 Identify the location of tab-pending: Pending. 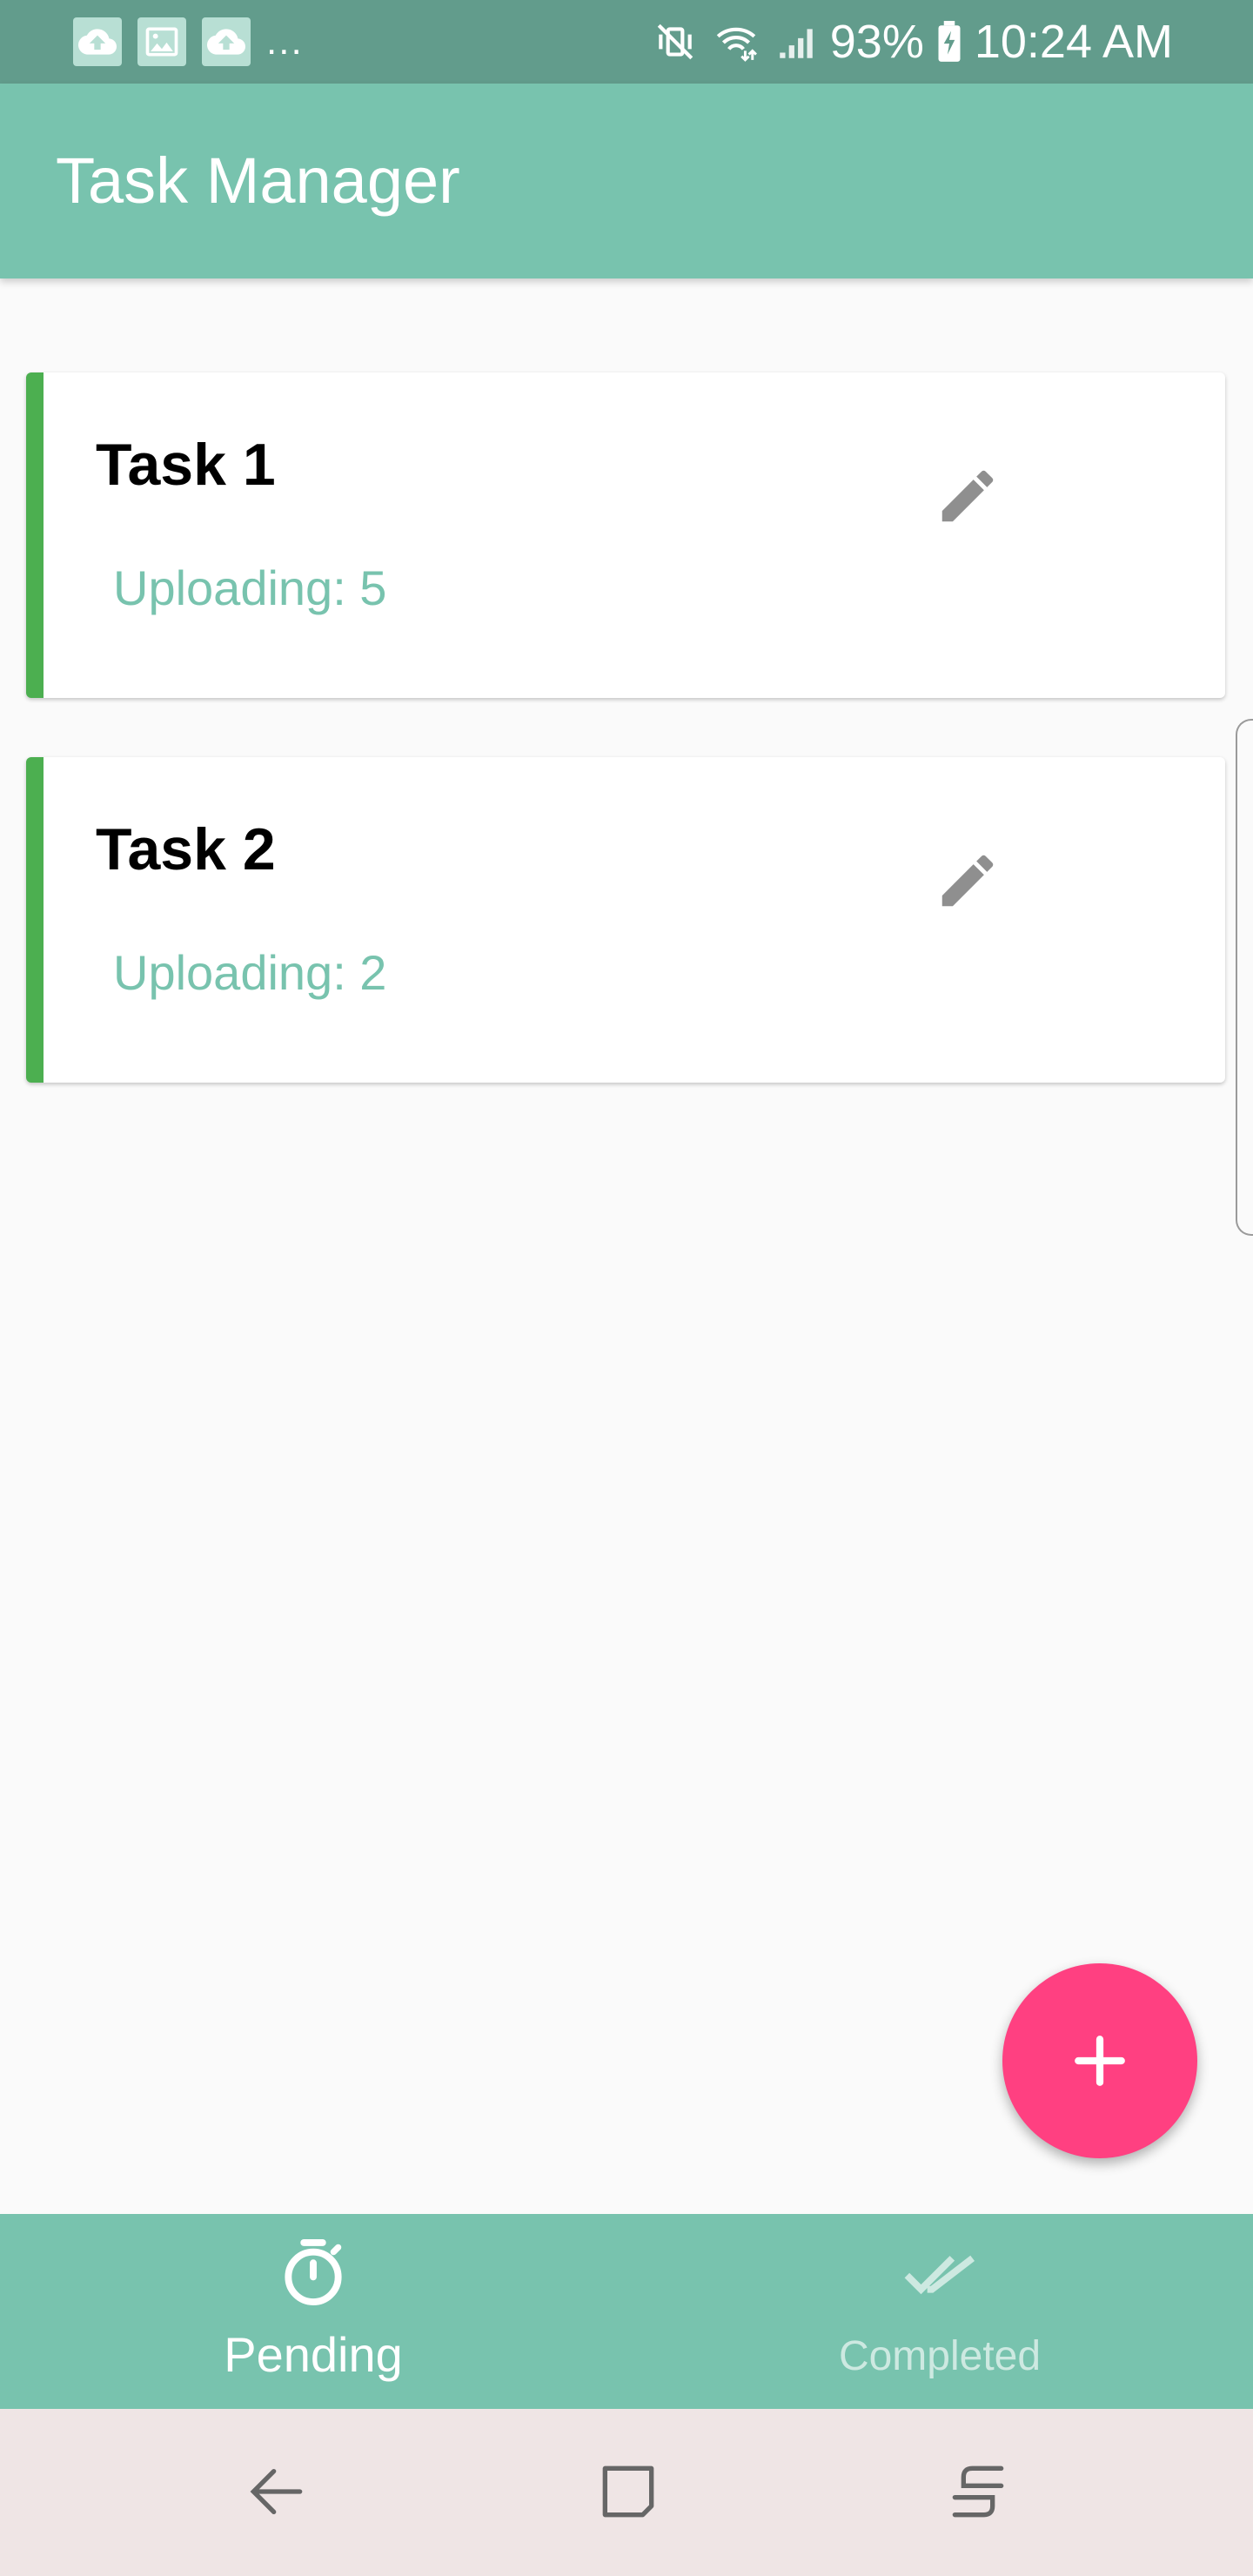
(313, 2312).